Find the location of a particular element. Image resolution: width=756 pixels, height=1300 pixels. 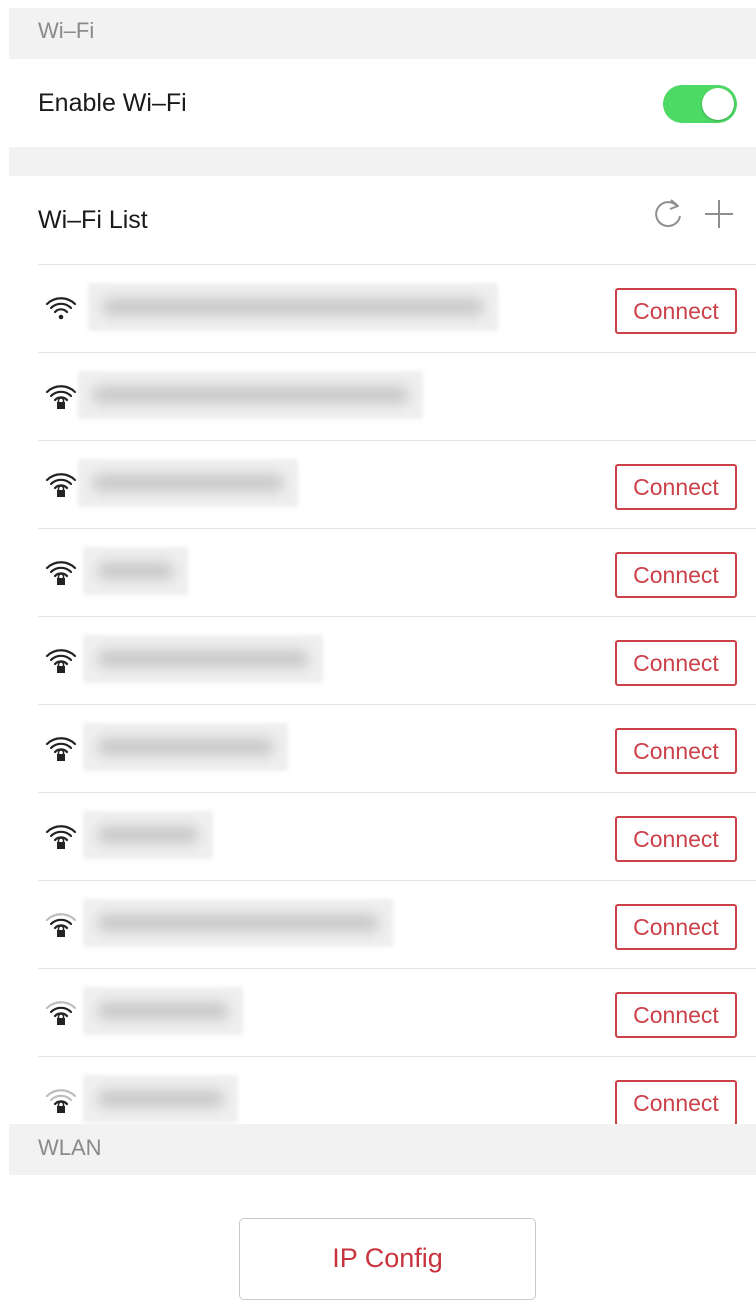

wifi-section-header is located at coordinates (382, 33).